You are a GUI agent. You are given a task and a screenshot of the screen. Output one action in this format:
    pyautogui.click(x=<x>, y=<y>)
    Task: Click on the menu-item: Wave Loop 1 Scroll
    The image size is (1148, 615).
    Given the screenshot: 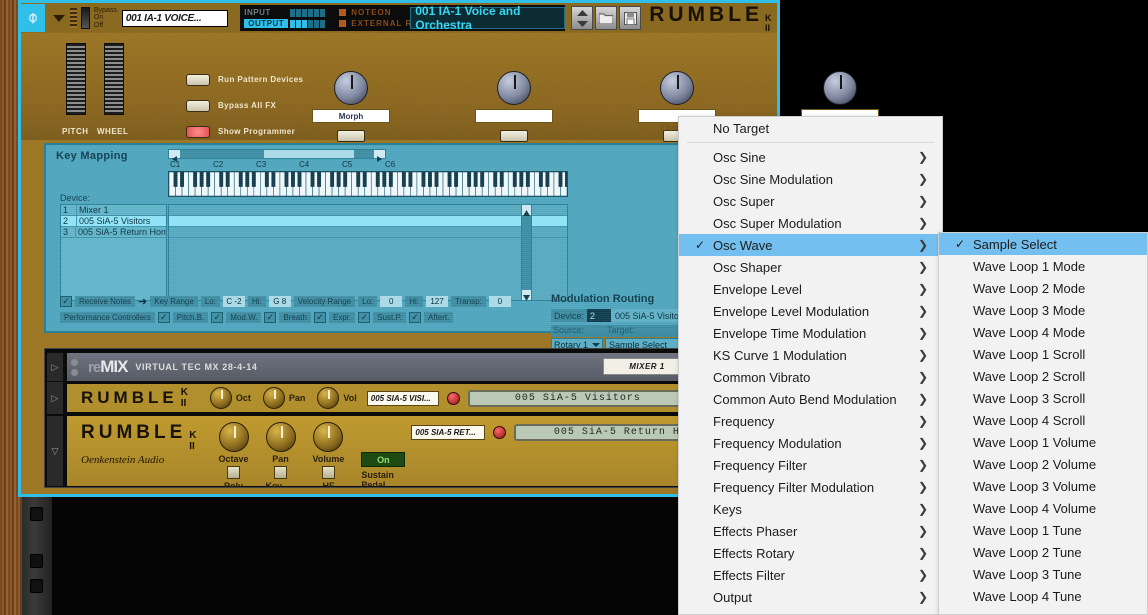 What is the action you would take?
    pyautogui.click(x=1043, y=354)
    